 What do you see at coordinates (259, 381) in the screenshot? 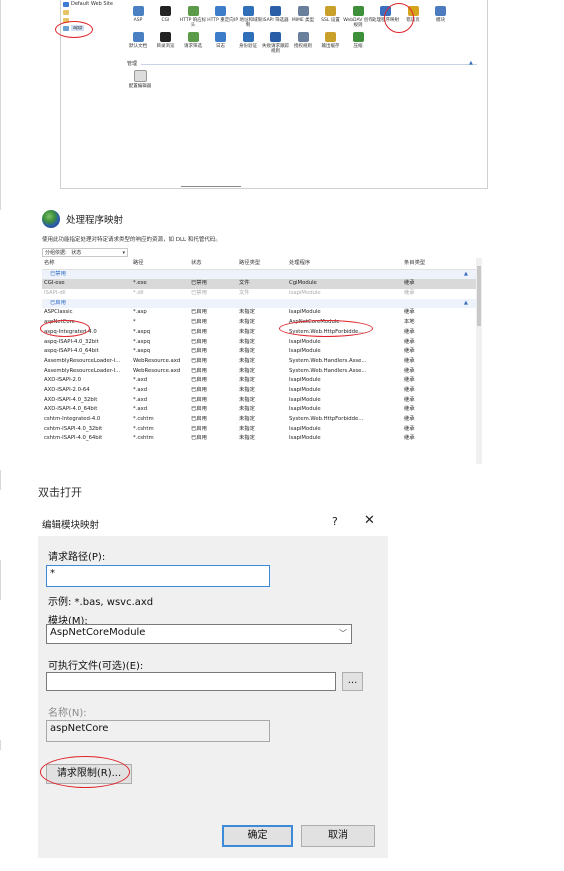
I see `table-row: AXD-ISAPI-2.0 *.axd 已启用 未指定 IsapiModule 继承` at bounding box center [259, 381].